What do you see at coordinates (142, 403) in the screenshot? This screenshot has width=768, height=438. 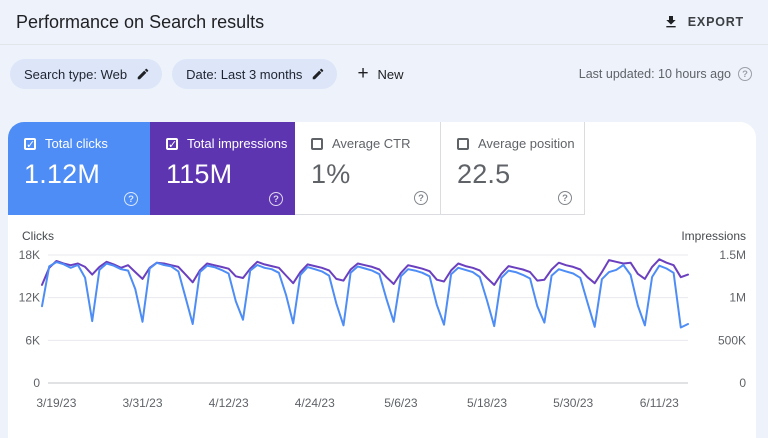 I see `x-axis-tick: 3/31/23` at bounding box center [142, 403].